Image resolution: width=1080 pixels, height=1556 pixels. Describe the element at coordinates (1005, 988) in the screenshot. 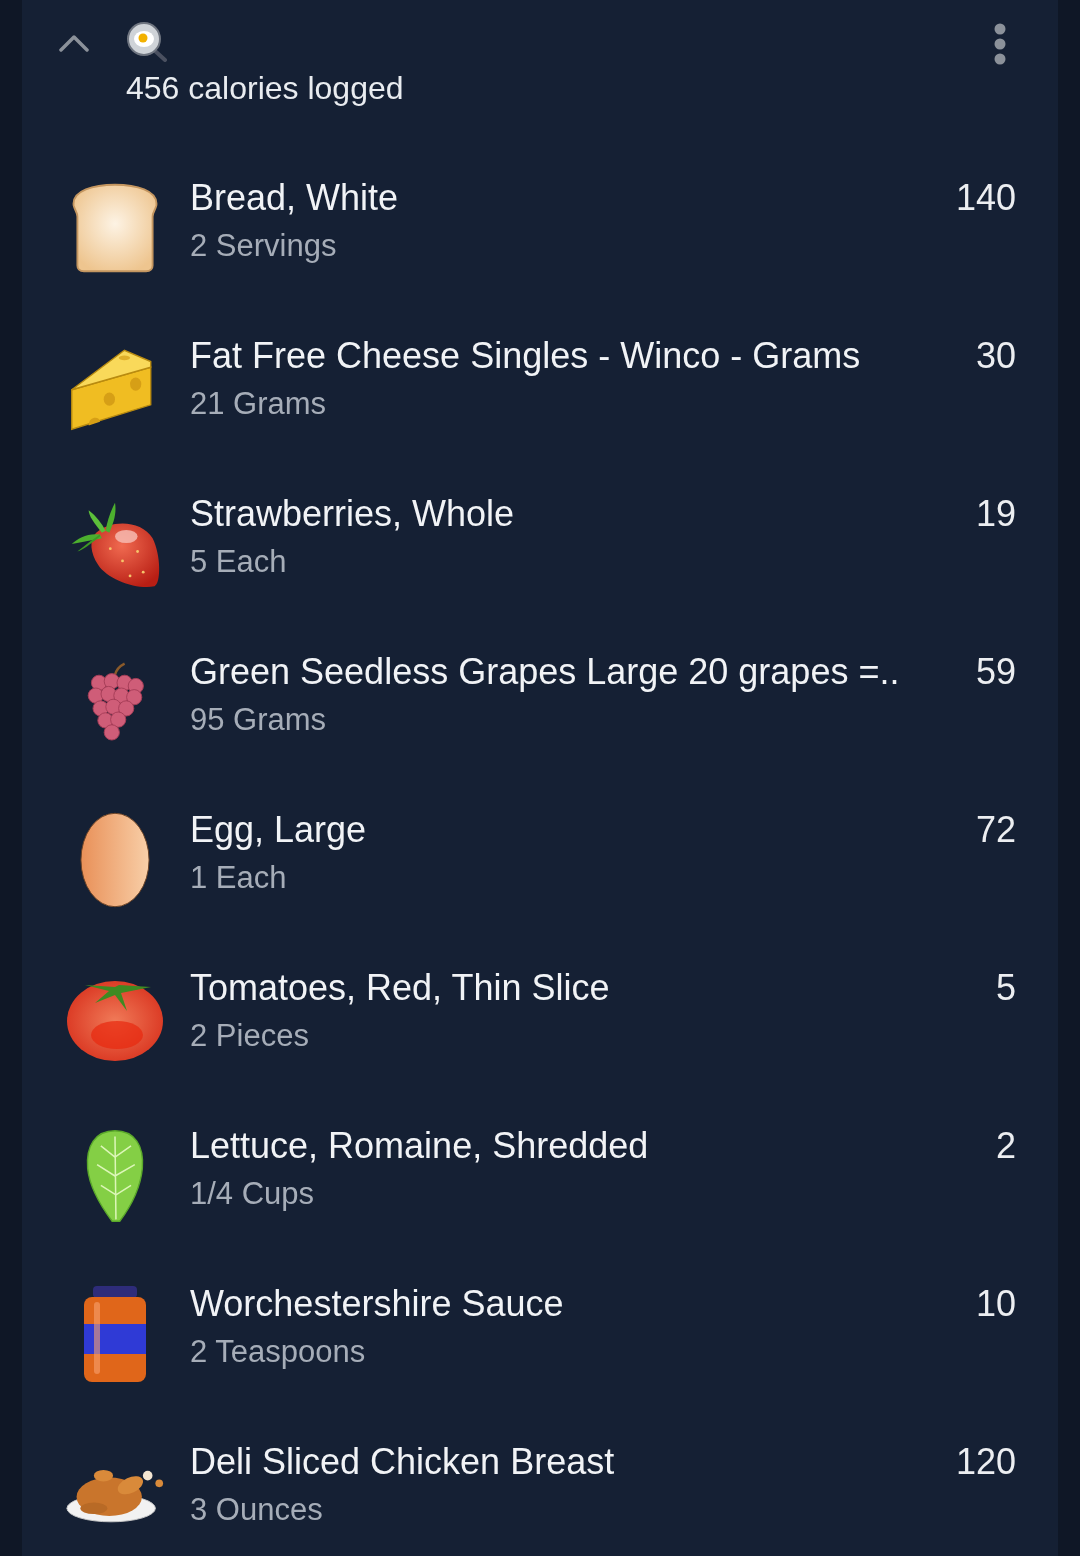

I see `calorie-count: 5` at that location.